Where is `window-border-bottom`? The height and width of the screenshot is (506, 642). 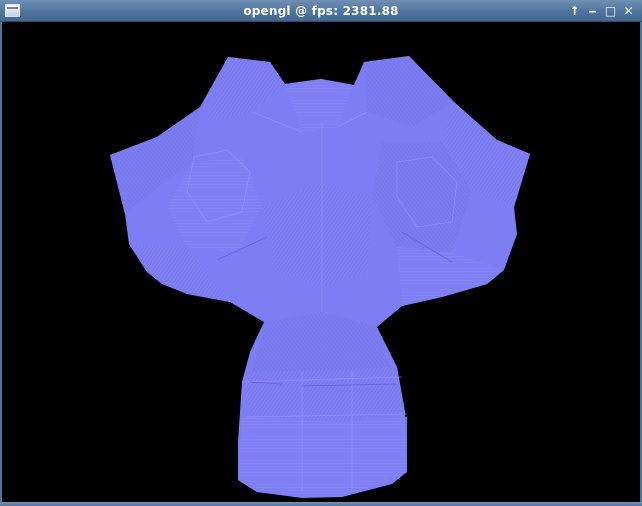
window-border-bottom is located at coordinates (321, 504).